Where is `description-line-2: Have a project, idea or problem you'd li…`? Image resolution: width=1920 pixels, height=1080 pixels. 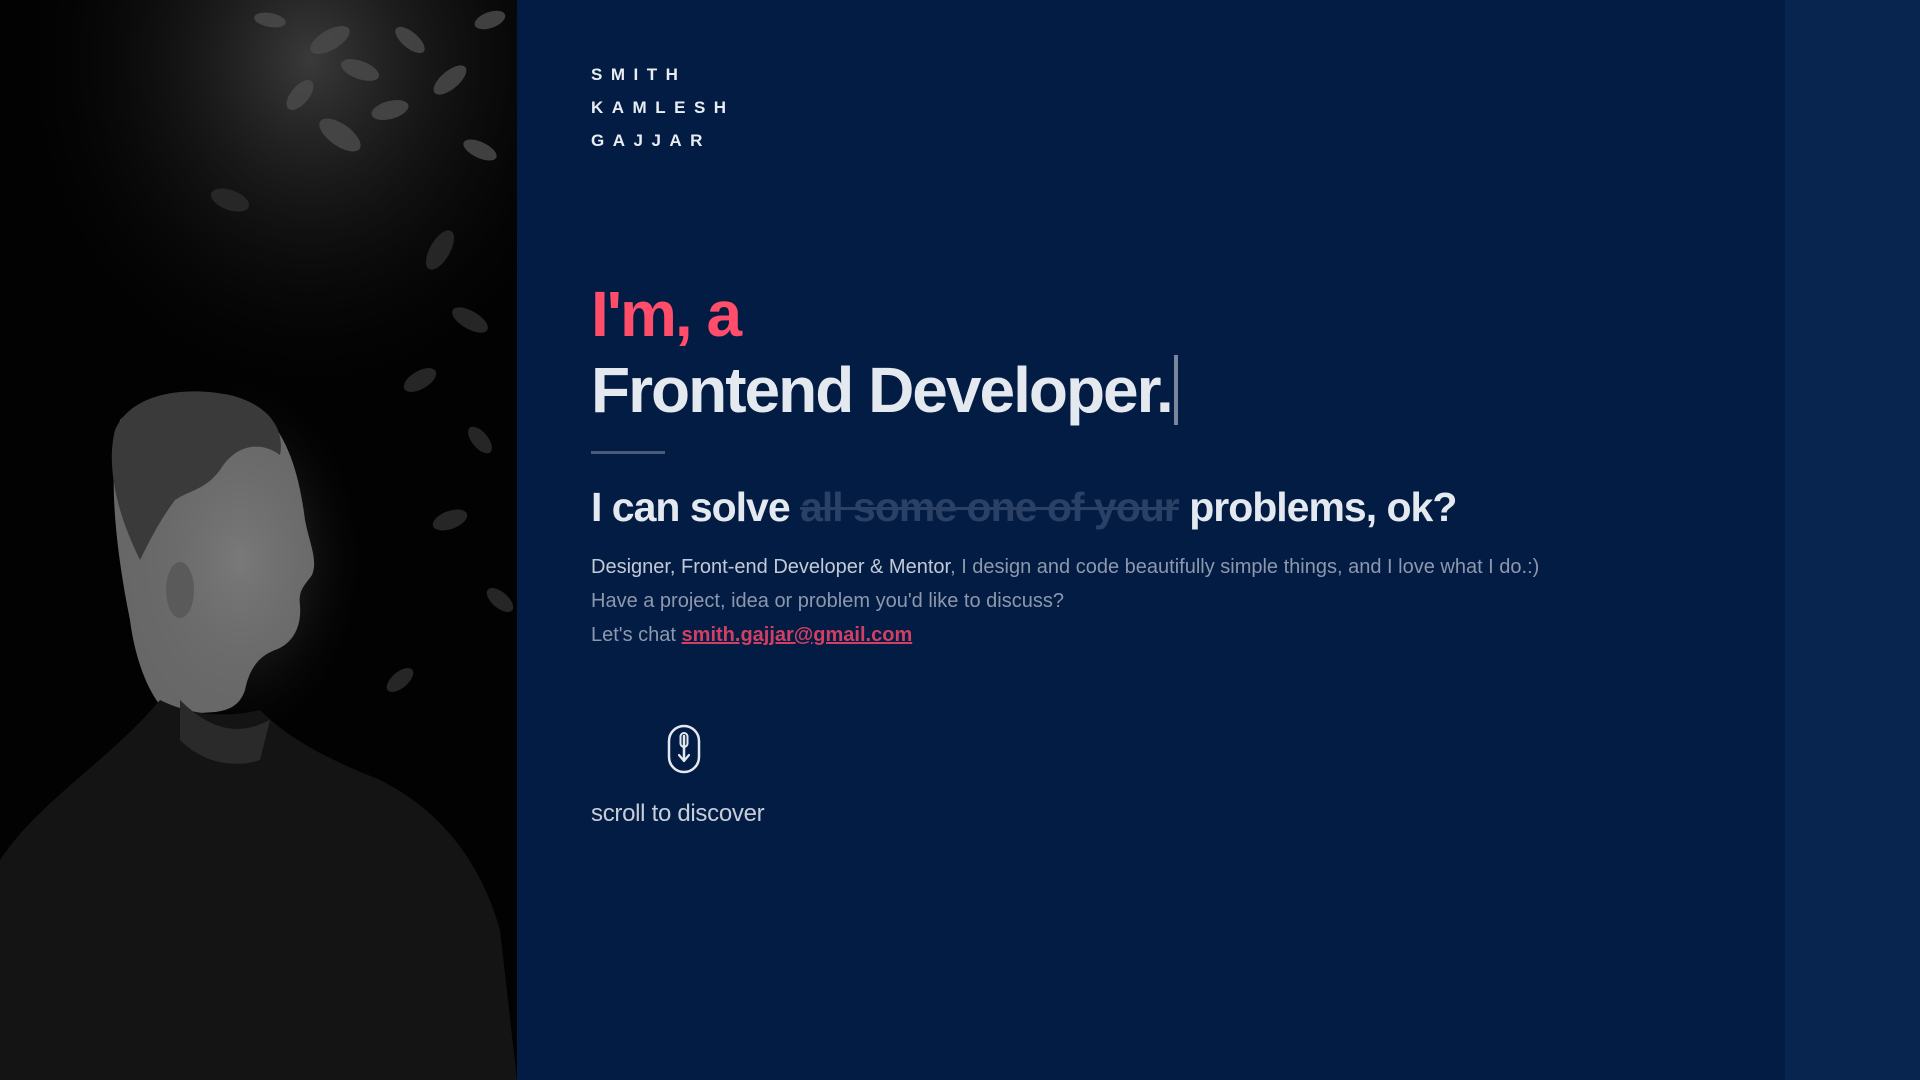 description-line-2: Have a project, idea or problem you'd li… is located at coordinates (827, 601).